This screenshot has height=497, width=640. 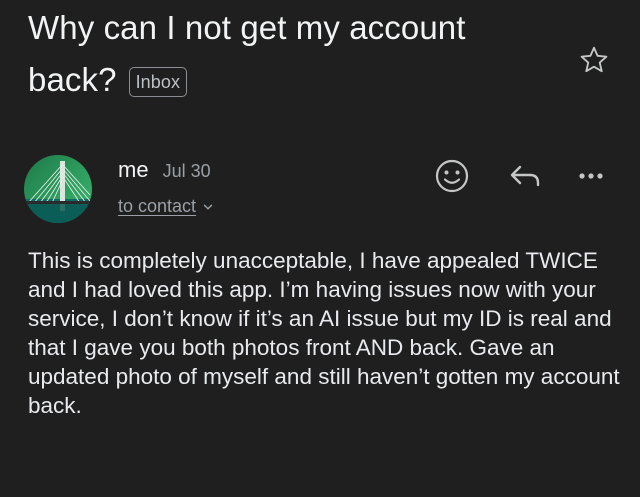 What do you see at coordinates (158, 82) in the screenshot?
I see `inbox-label-badge: Inbox` at bounding box center [158, 82].